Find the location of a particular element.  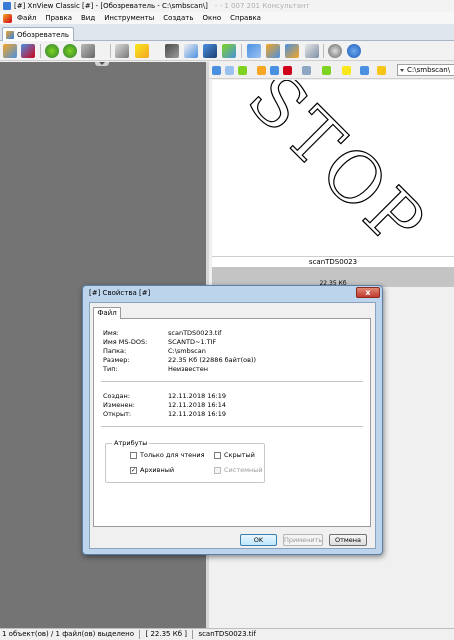

date-accessed: Открыт: 12.11.2018 16:19 is located at coordinates (165, 414).